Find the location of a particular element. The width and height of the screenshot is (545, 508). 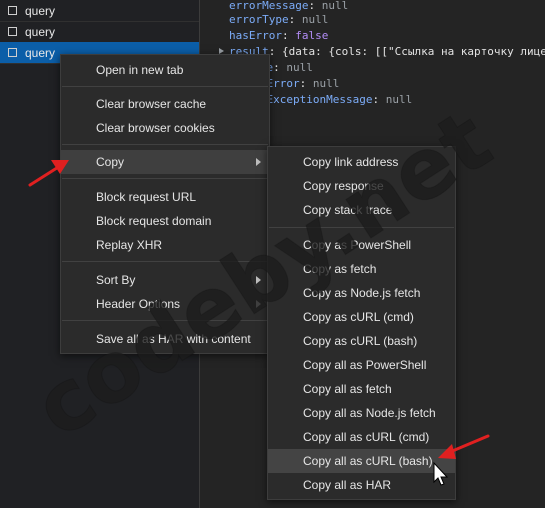

menu-item-copy-all-curl-cmd: Copy all as cURL (cmd) is located at coordinates (361, 437).